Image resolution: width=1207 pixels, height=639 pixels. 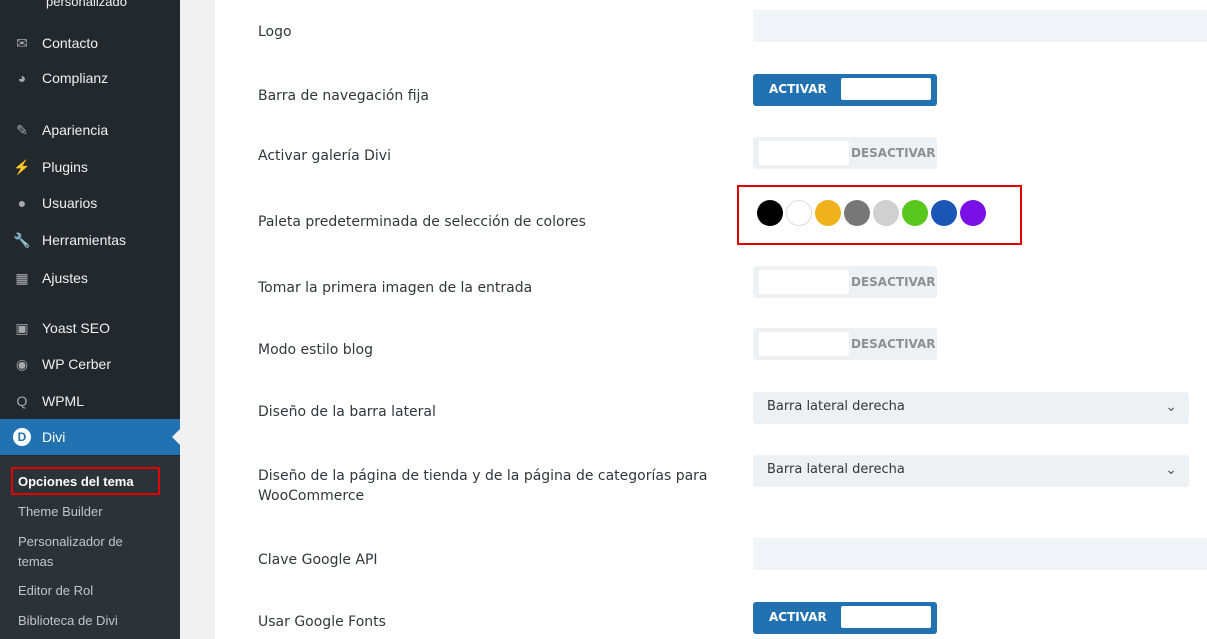 I want to click on menu-usuarios: ● Usuarios, so click(x=90, y=203).